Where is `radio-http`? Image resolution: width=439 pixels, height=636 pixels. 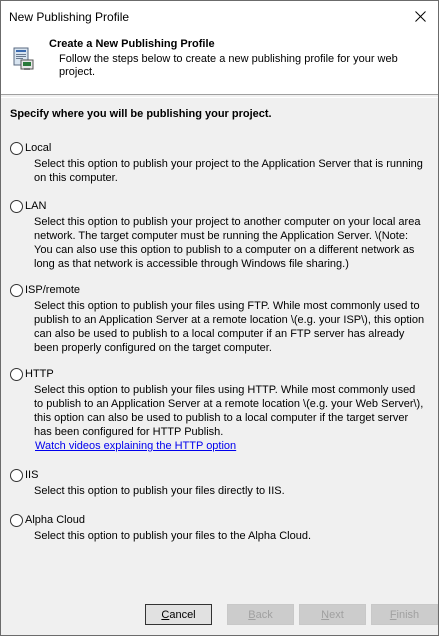 radio-http is located at coordinates (16, 374).